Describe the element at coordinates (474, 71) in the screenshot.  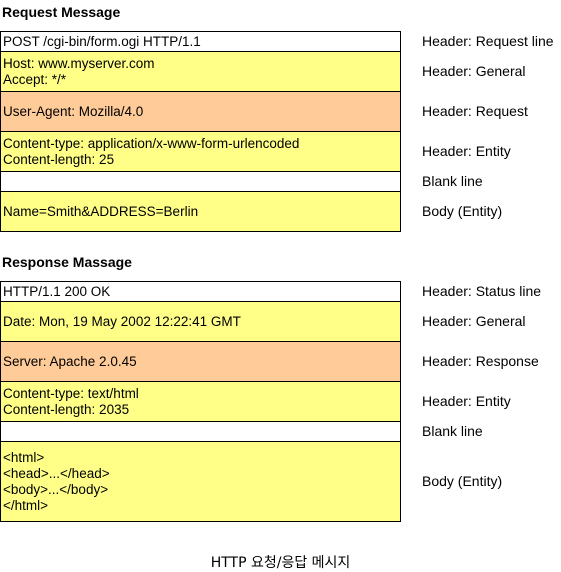
I see `request-row-label: Header: General` at that location.